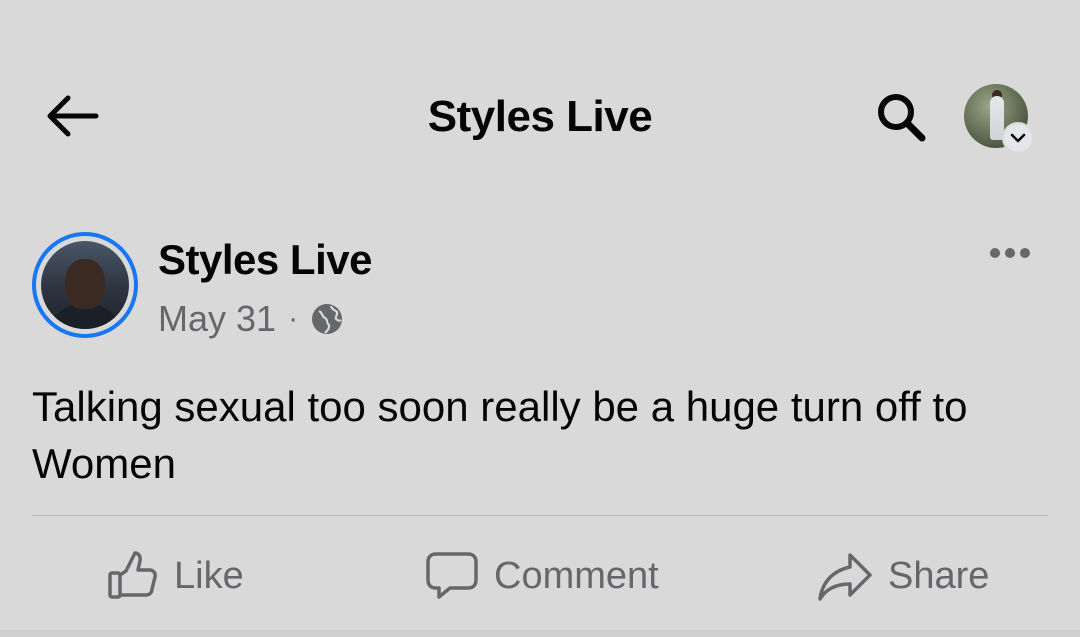 This screenshot has width=1080, height=637. I want to click on share-label: Share, so click(939, 575).